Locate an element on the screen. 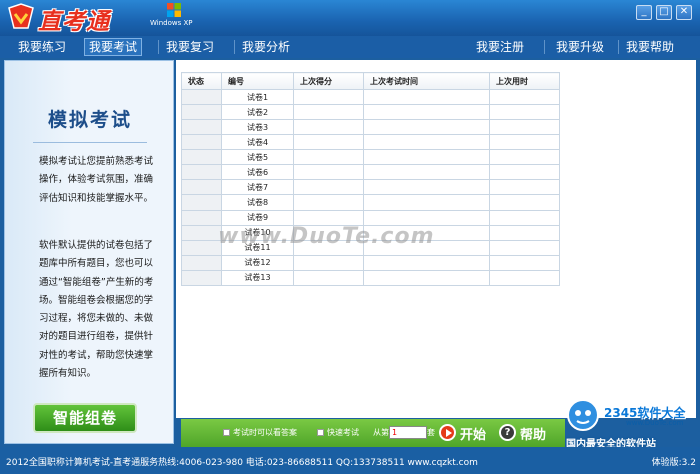  maximize-button: □ is located at coordinates (664, 12).